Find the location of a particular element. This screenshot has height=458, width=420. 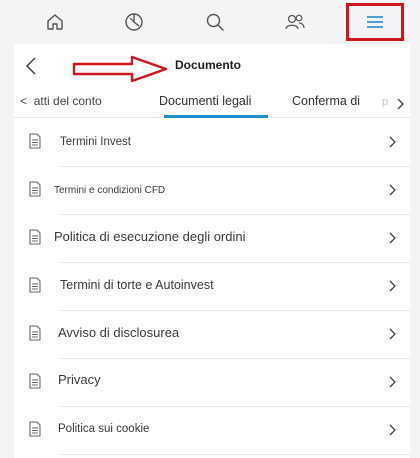

back-chevron-icon is located at coordinates (32, 66).